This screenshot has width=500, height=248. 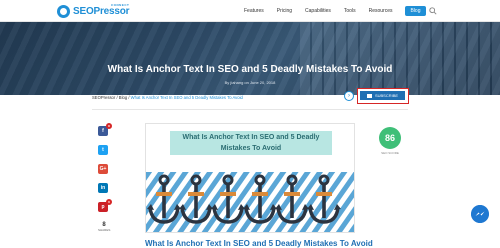 What do you see at coordinates (381, 11) in the screenshot?
I see `nav-resources: Resources` at bounding box center [381, 11].